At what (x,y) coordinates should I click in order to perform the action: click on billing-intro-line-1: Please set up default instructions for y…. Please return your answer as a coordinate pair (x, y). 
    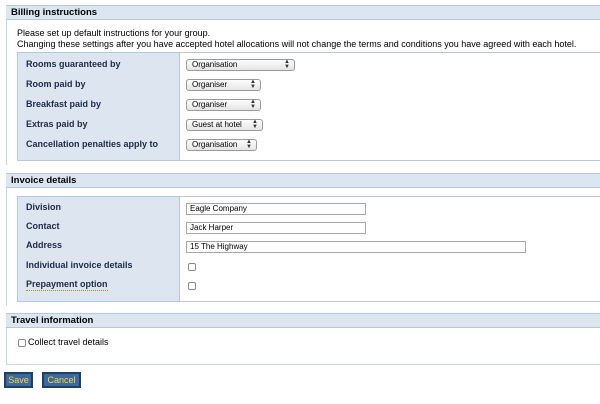
    Looking at the image, I should click on (114, 33).